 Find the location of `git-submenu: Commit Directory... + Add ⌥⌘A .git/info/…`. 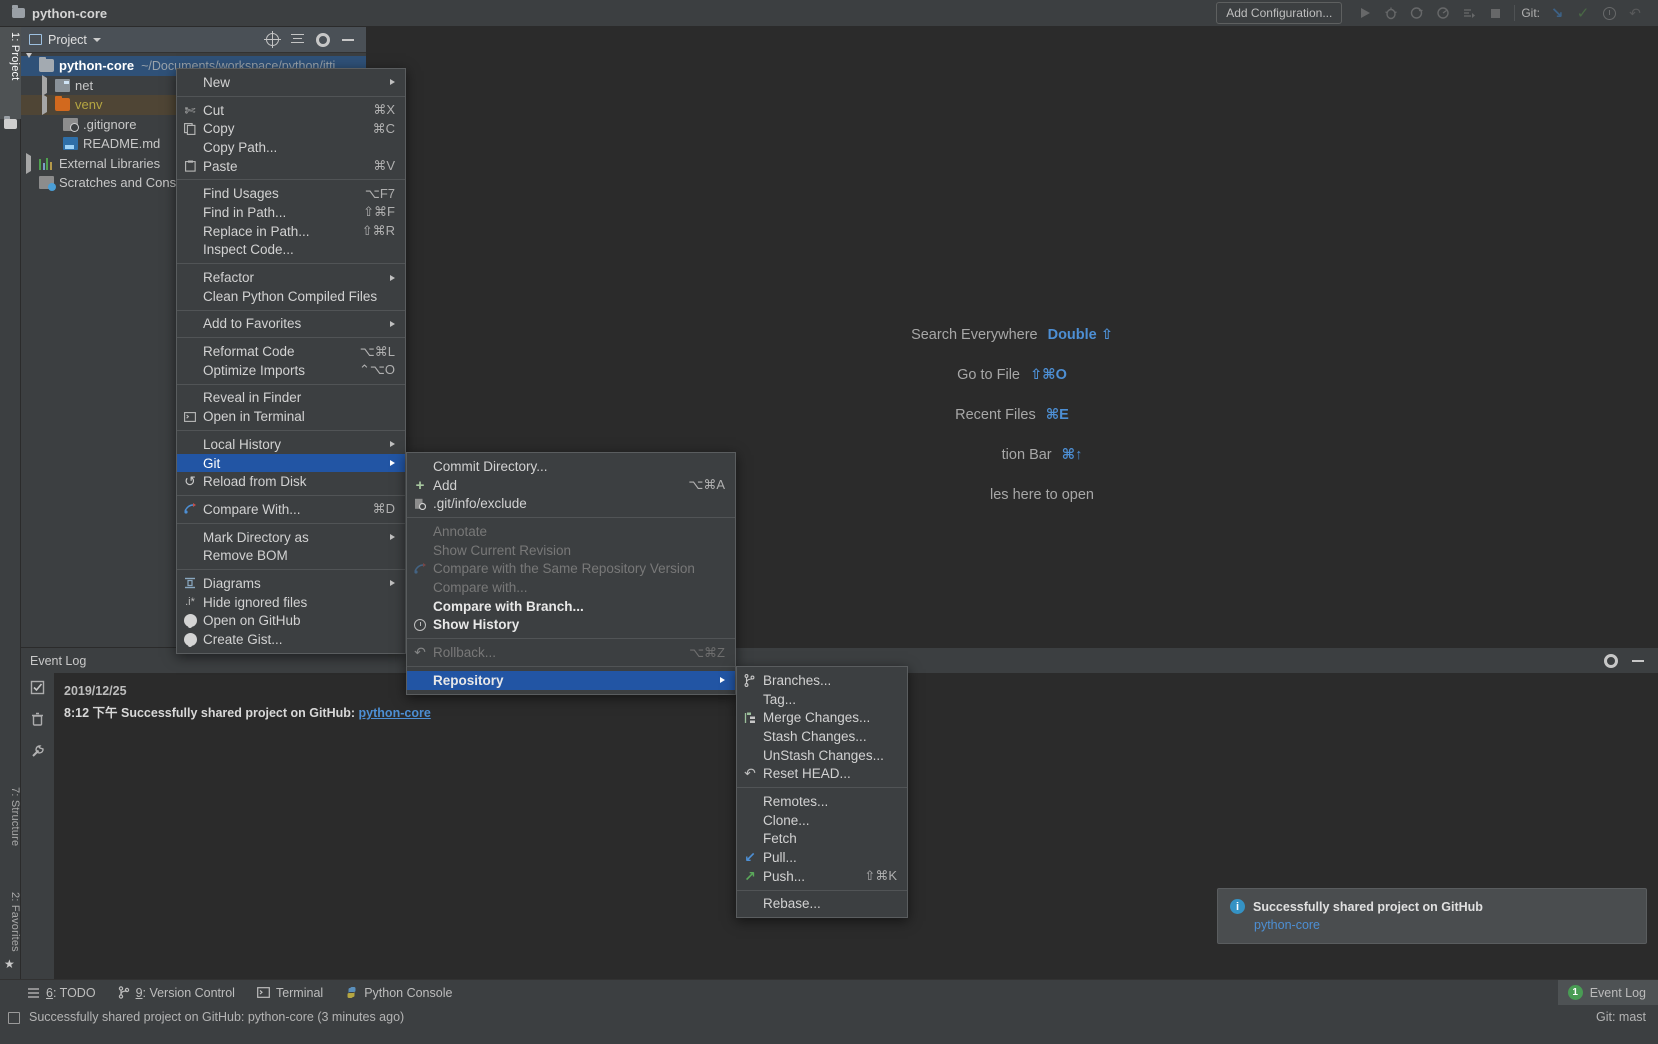

git-submenu: Commit Directory... + Add ⌥⌘A .git/info/… is located at coordinates (571, 573).